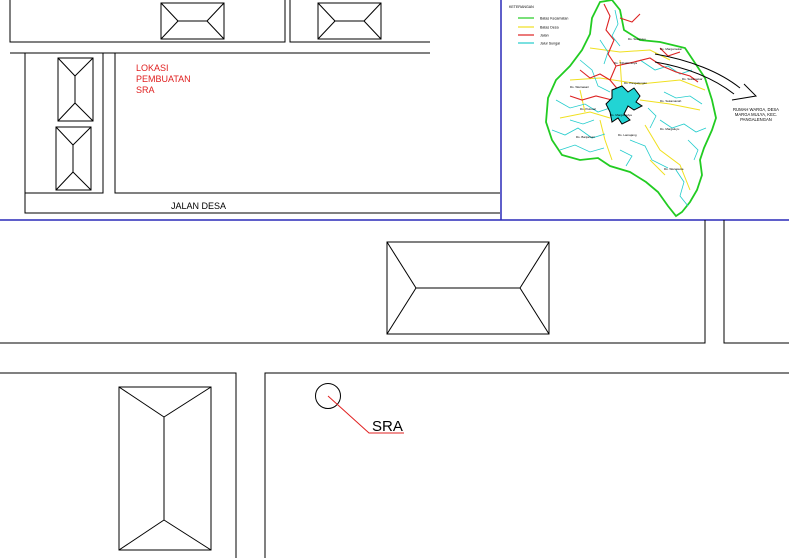 Image resolution: width=789 pixels, height=558 pixels. What do you see at coordinates (152, 68) in the screenshot?
I see `site-label-line-1: LOKASI` at bounding box center [152, 68].